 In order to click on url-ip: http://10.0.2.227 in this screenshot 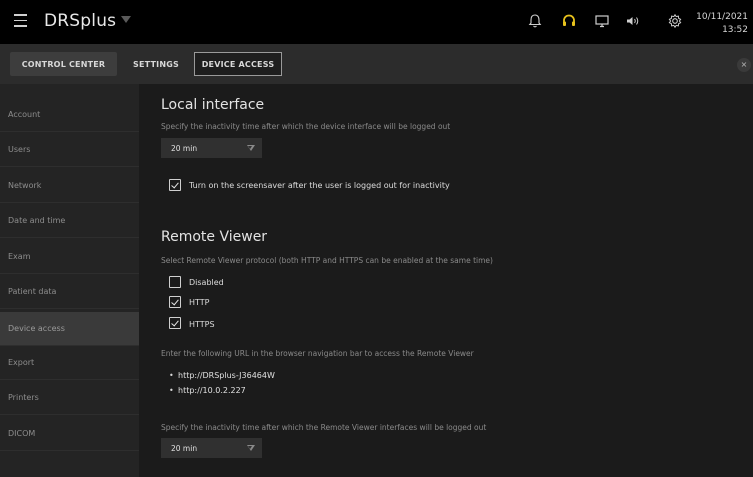, I will do `click(207, 390)`.